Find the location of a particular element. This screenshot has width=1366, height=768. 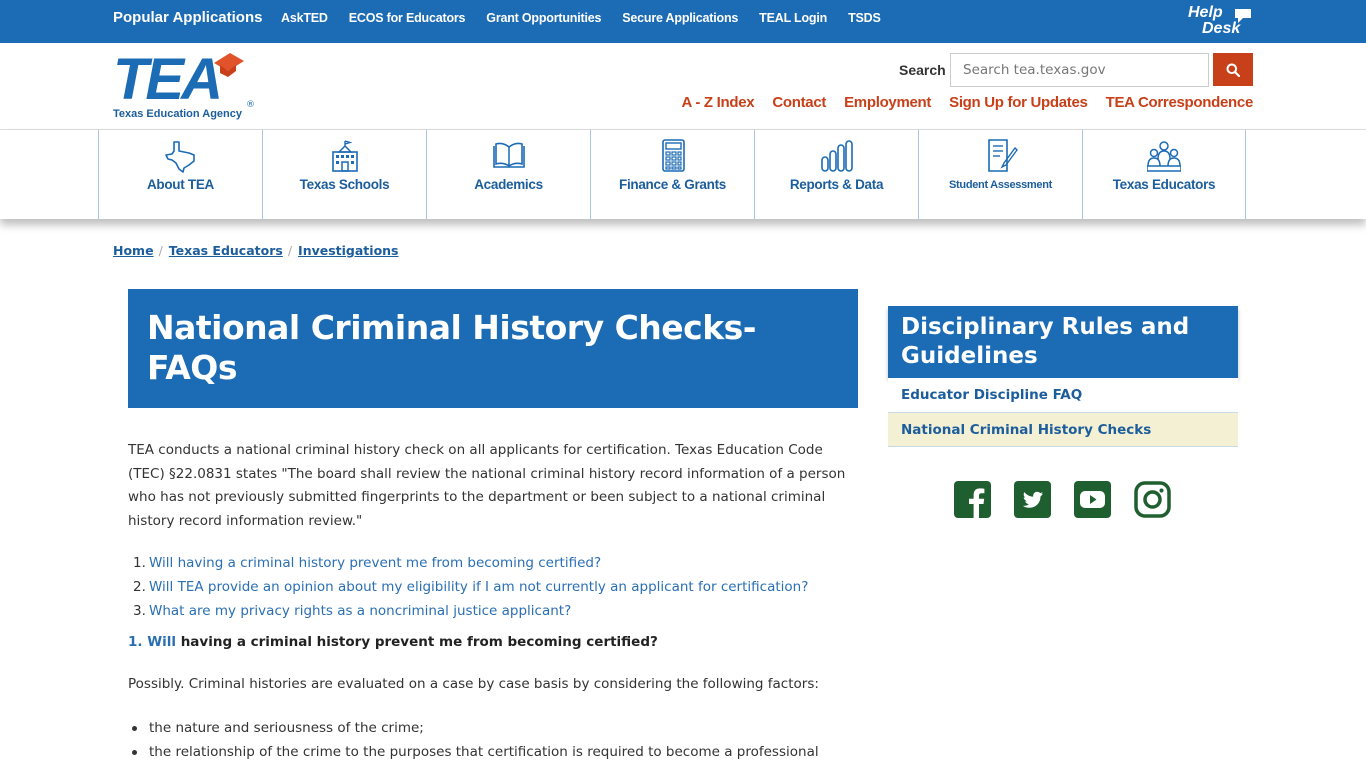

nav-label-about-tea: About TEA is located at coordinates (180, 184).